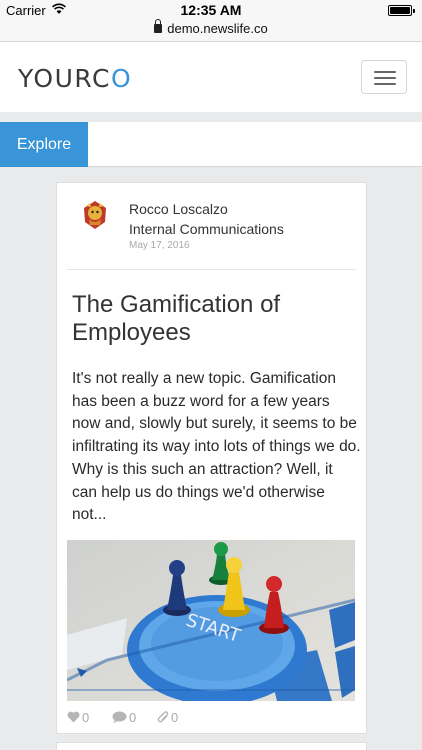 This screenshot has width=422, height=750. I want to click on logo: YOURCO, so click(75, 78).